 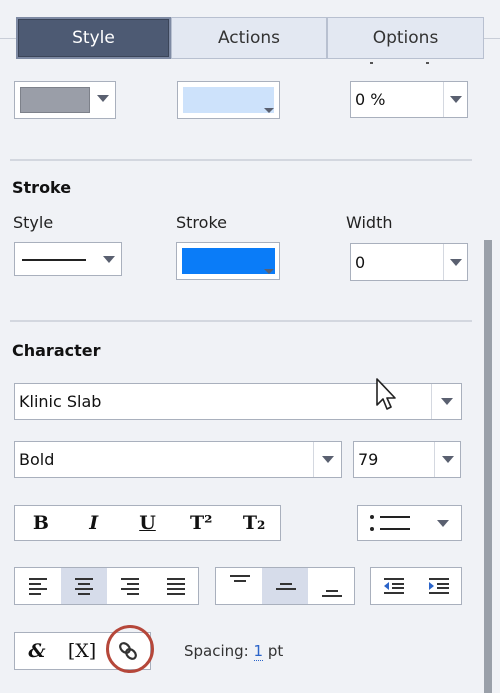 I want to click on panel-scrollbar, so click(x=488, y=466).